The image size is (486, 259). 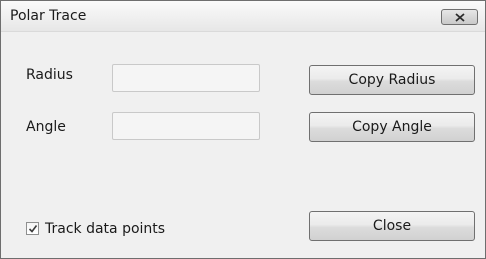 What do you see at coordinates (243, 16) in the screenshot?
I see `title-bar: Polar Trace` at bounding box center [243, 16].